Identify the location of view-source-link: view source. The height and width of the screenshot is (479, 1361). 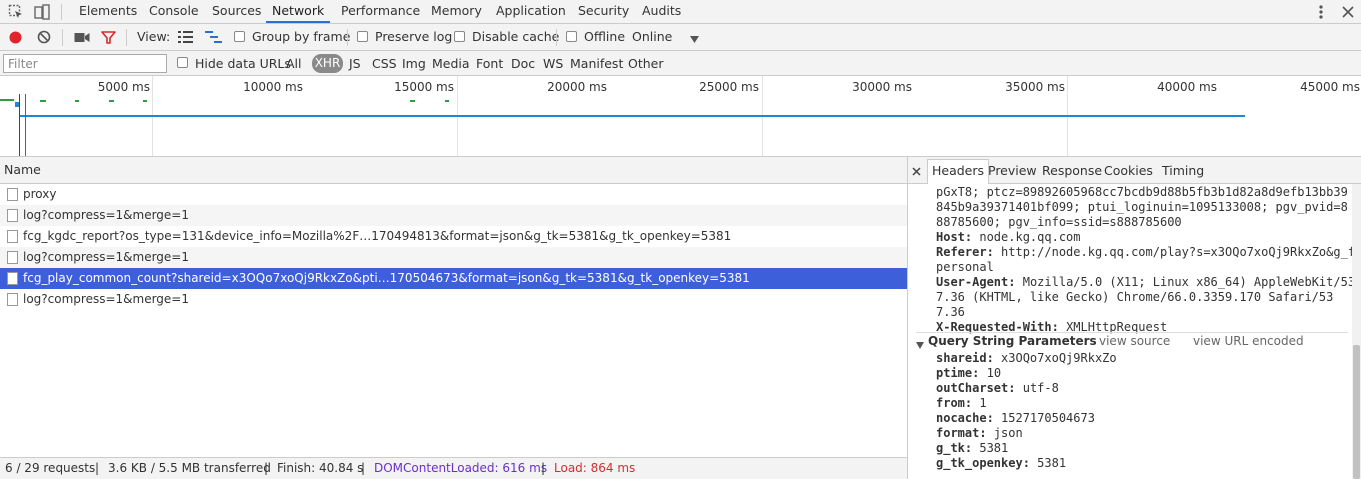
(1134, 341).